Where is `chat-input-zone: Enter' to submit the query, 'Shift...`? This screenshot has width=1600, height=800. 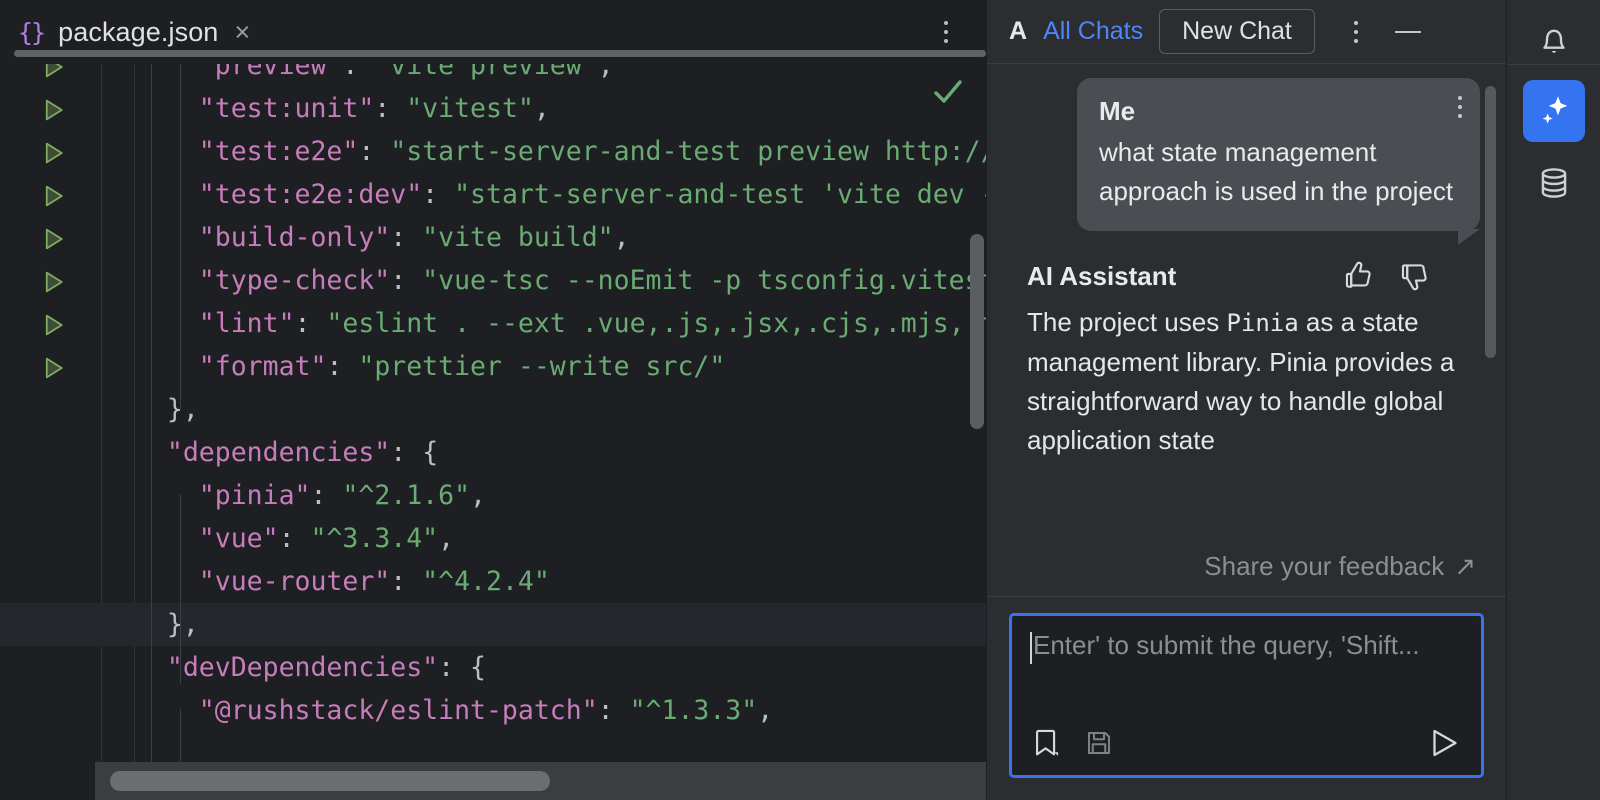 chat-input-zone: Enter' to submit the query, 'Shift... is located at coordinates (1246, 698).